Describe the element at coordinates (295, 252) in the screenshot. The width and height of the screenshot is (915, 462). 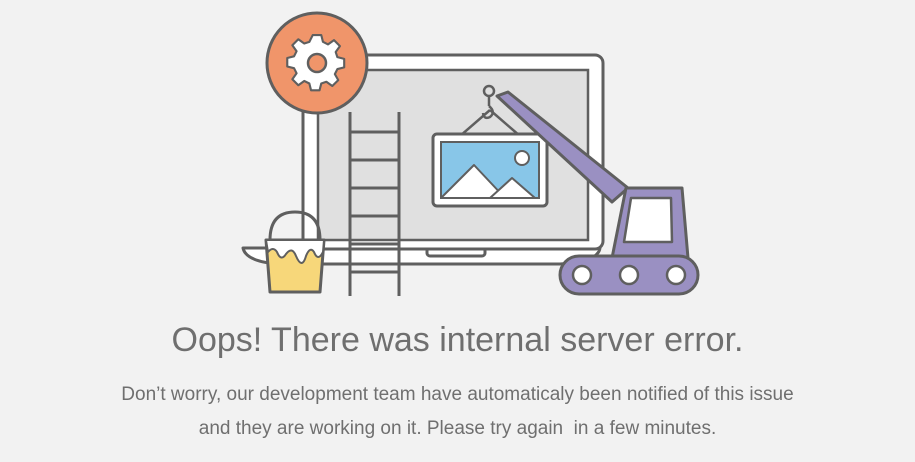
I see `paint-bucket-icon` at that location.